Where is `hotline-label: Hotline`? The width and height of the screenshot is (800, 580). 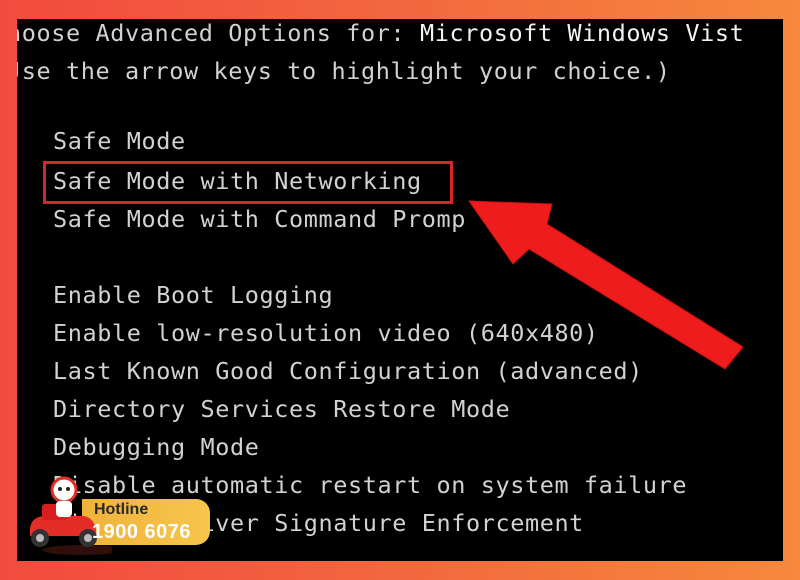
hotline-label: Hotline is located at coordinates (121, 509).